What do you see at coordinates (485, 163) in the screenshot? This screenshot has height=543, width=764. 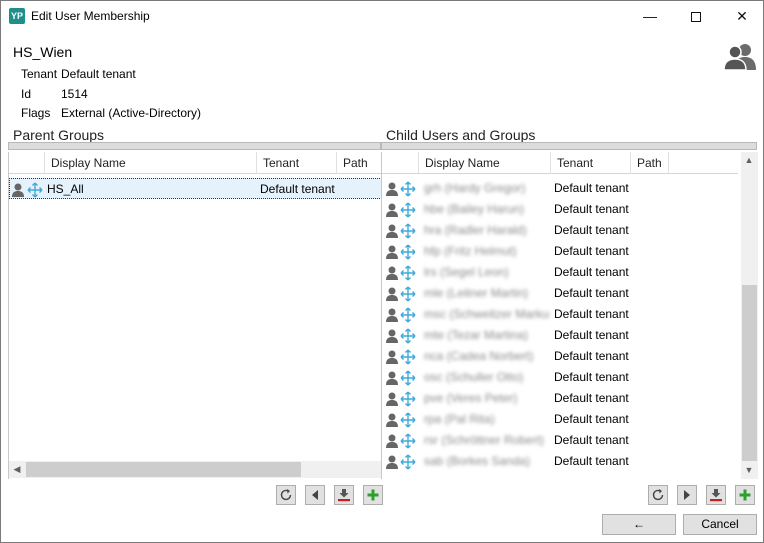 I see `child-column-display-name: Display Name` at bounding box center [485, 163].